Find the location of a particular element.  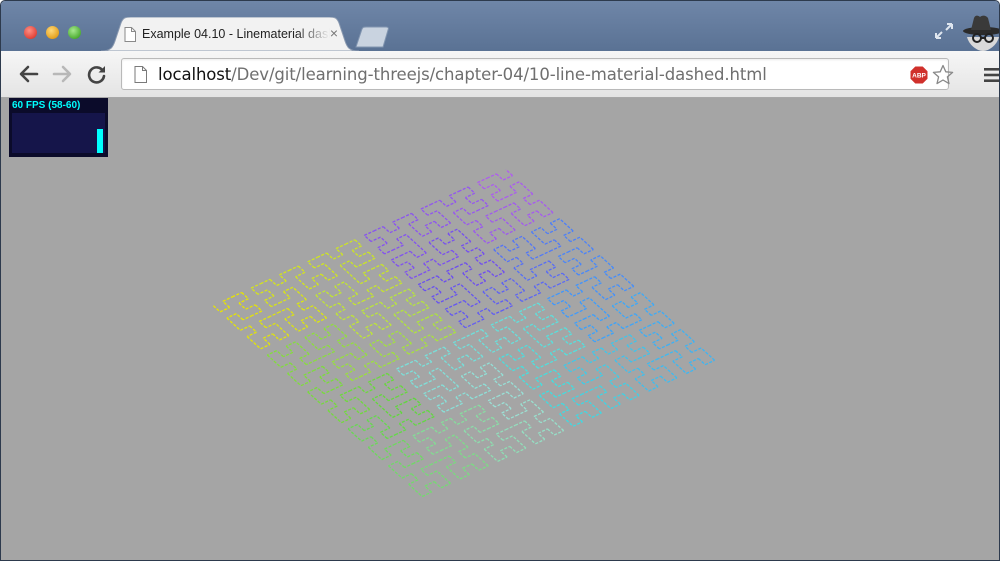

back-arrow-icon is located at coordinates (29, 74).